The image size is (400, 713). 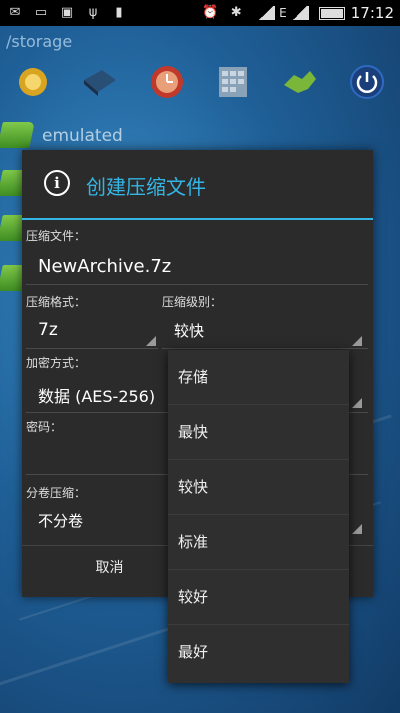 What do you see at coordinates (331, 13) in the screenshot?
I see `battery-icon` at bounding box center [331, 13].